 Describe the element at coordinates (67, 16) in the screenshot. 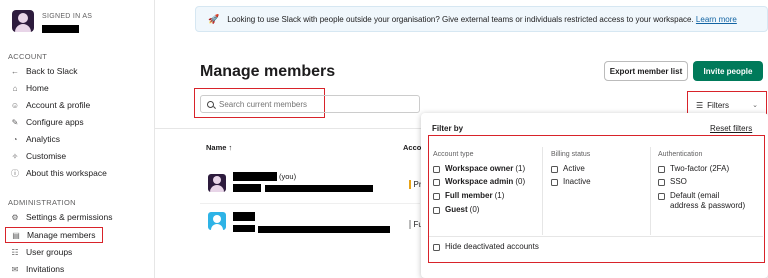

I see `signed-in-label: SIGNED IN AS` at that location.